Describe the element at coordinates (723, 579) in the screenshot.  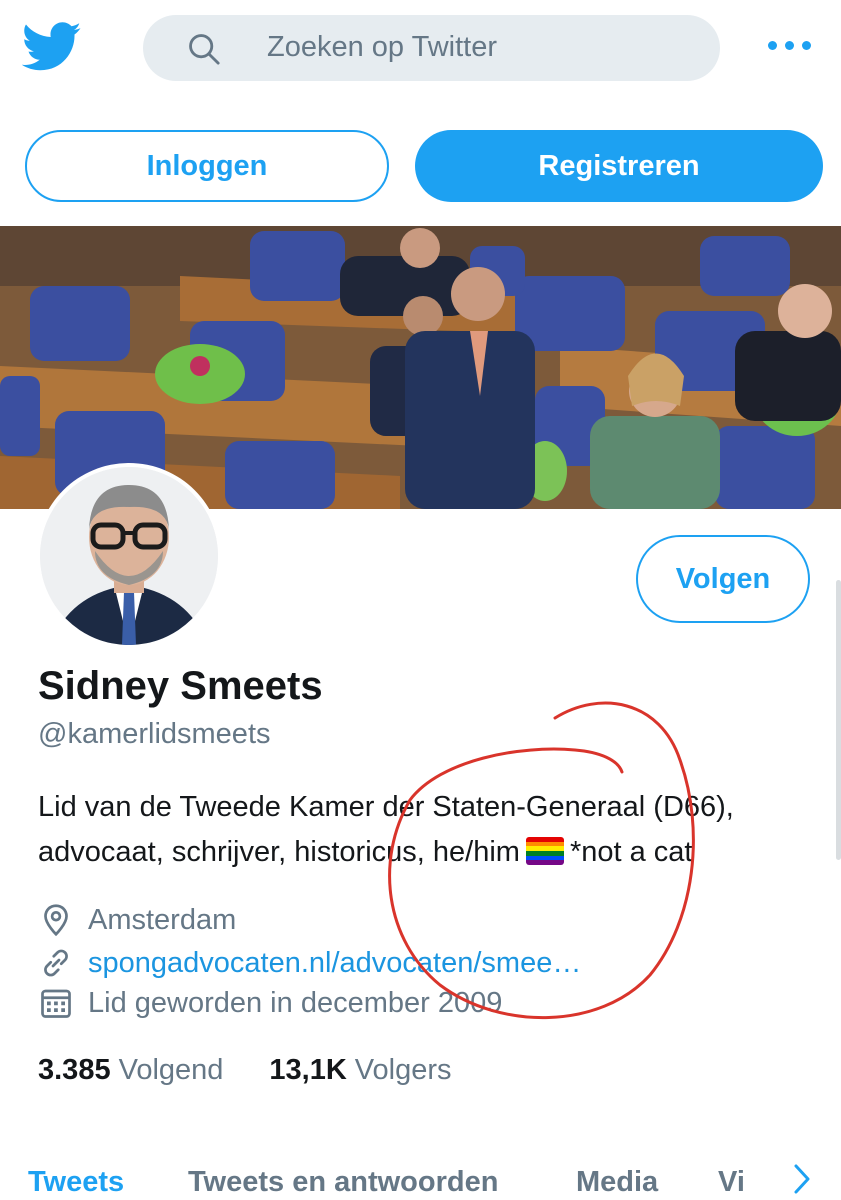
I see `follow-button: Volgen` at that location.